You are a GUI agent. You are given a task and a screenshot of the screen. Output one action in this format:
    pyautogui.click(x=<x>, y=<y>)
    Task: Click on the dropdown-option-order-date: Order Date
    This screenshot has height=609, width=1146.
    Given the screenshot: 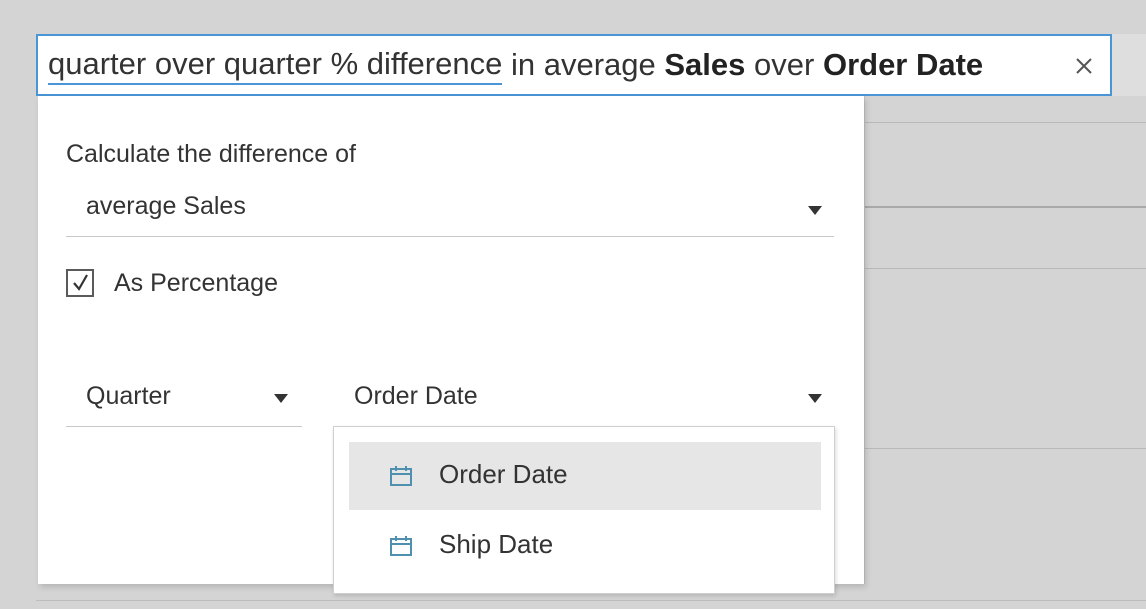 What is the action you would take?
    pyautogui.click(x=585, y=476)
    